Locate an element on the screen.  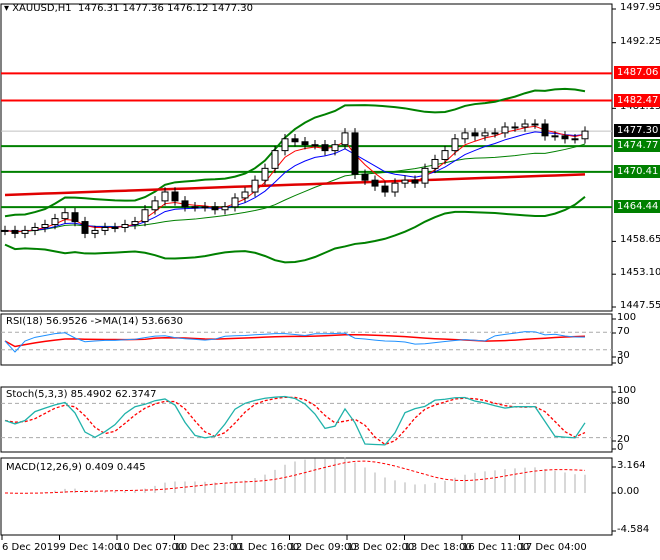
price-scale-label: 1492.25 is located at coordinates (640, 41).